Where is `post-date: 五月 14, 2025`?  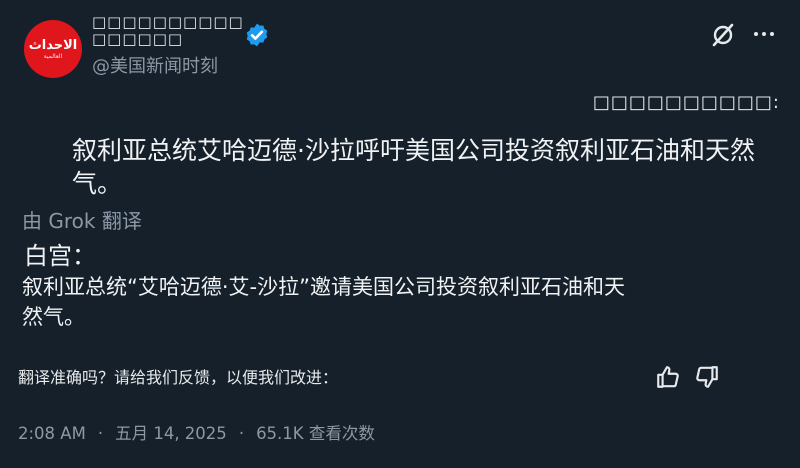
post-date: 五月 14, 2025 is located at coordinates (171, 433).